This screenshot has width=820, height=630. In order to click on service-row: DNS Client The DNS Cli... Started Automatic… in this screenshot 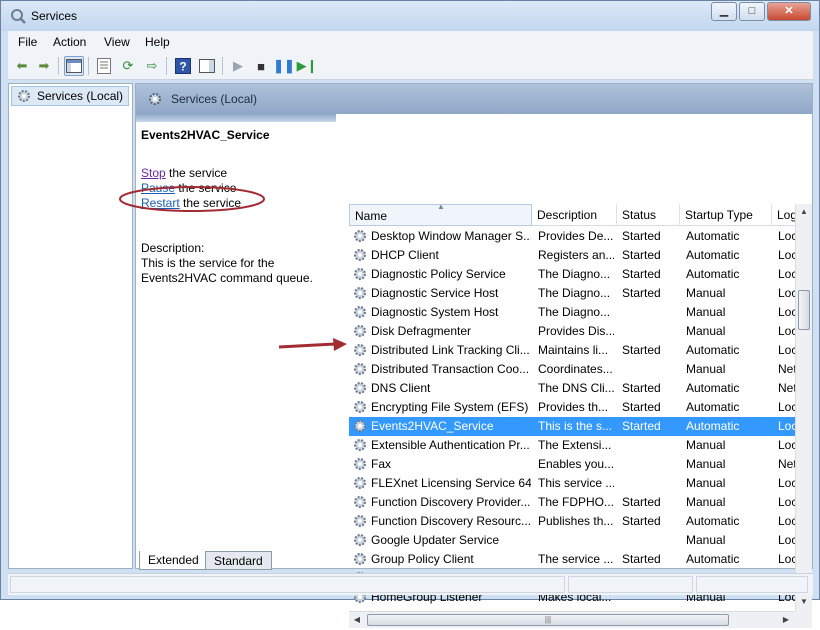, I will do `click(572, 388)`.